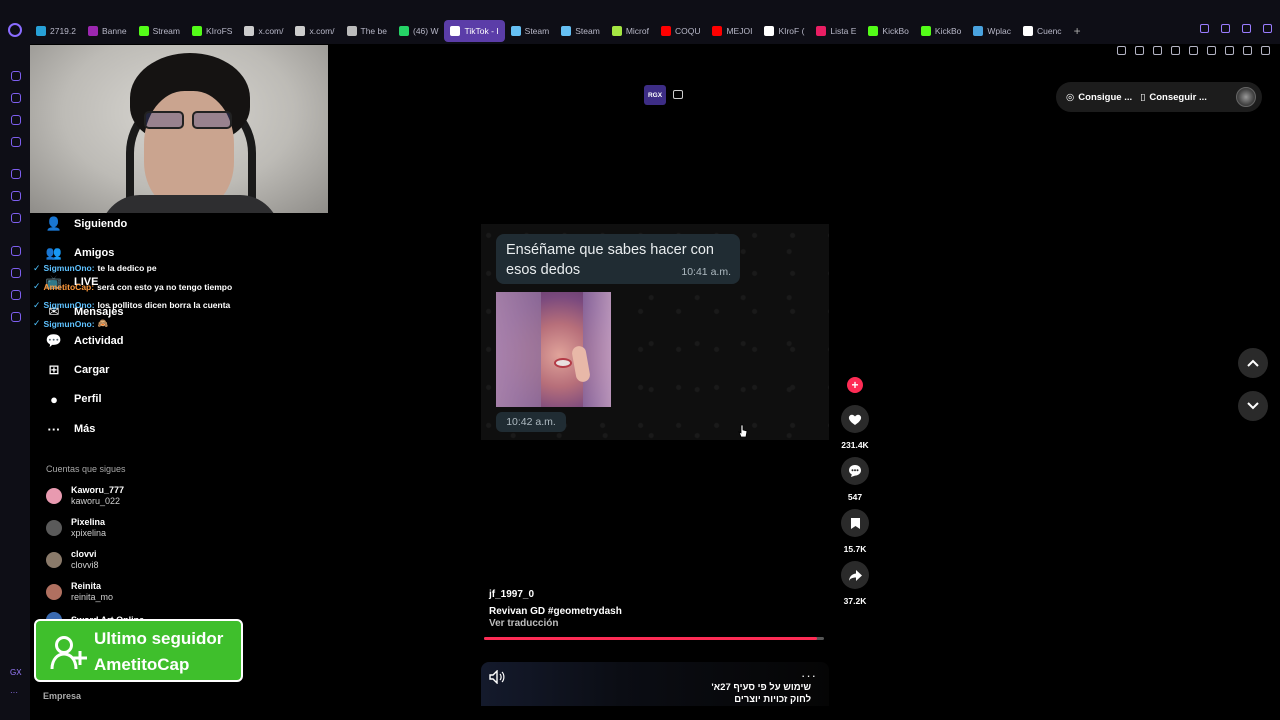 The image size is (1280, 720). Describe the element at coordinates (16, 218) in the screenshot. I see `x-icon` at that location.